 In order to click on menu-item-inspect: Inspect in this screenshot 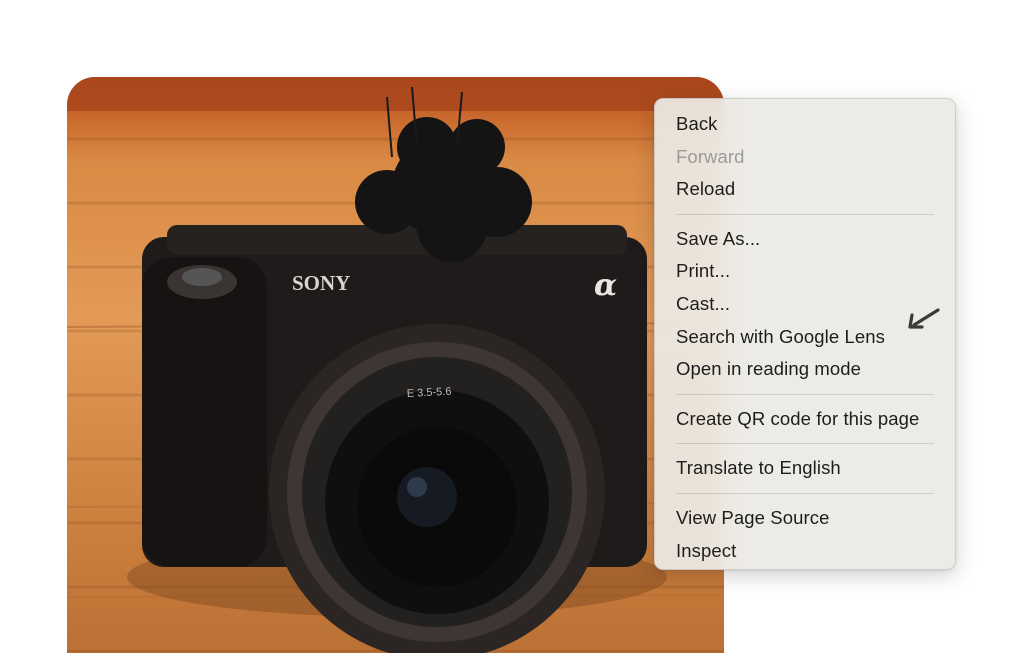, I will do `click(805, 551)`.